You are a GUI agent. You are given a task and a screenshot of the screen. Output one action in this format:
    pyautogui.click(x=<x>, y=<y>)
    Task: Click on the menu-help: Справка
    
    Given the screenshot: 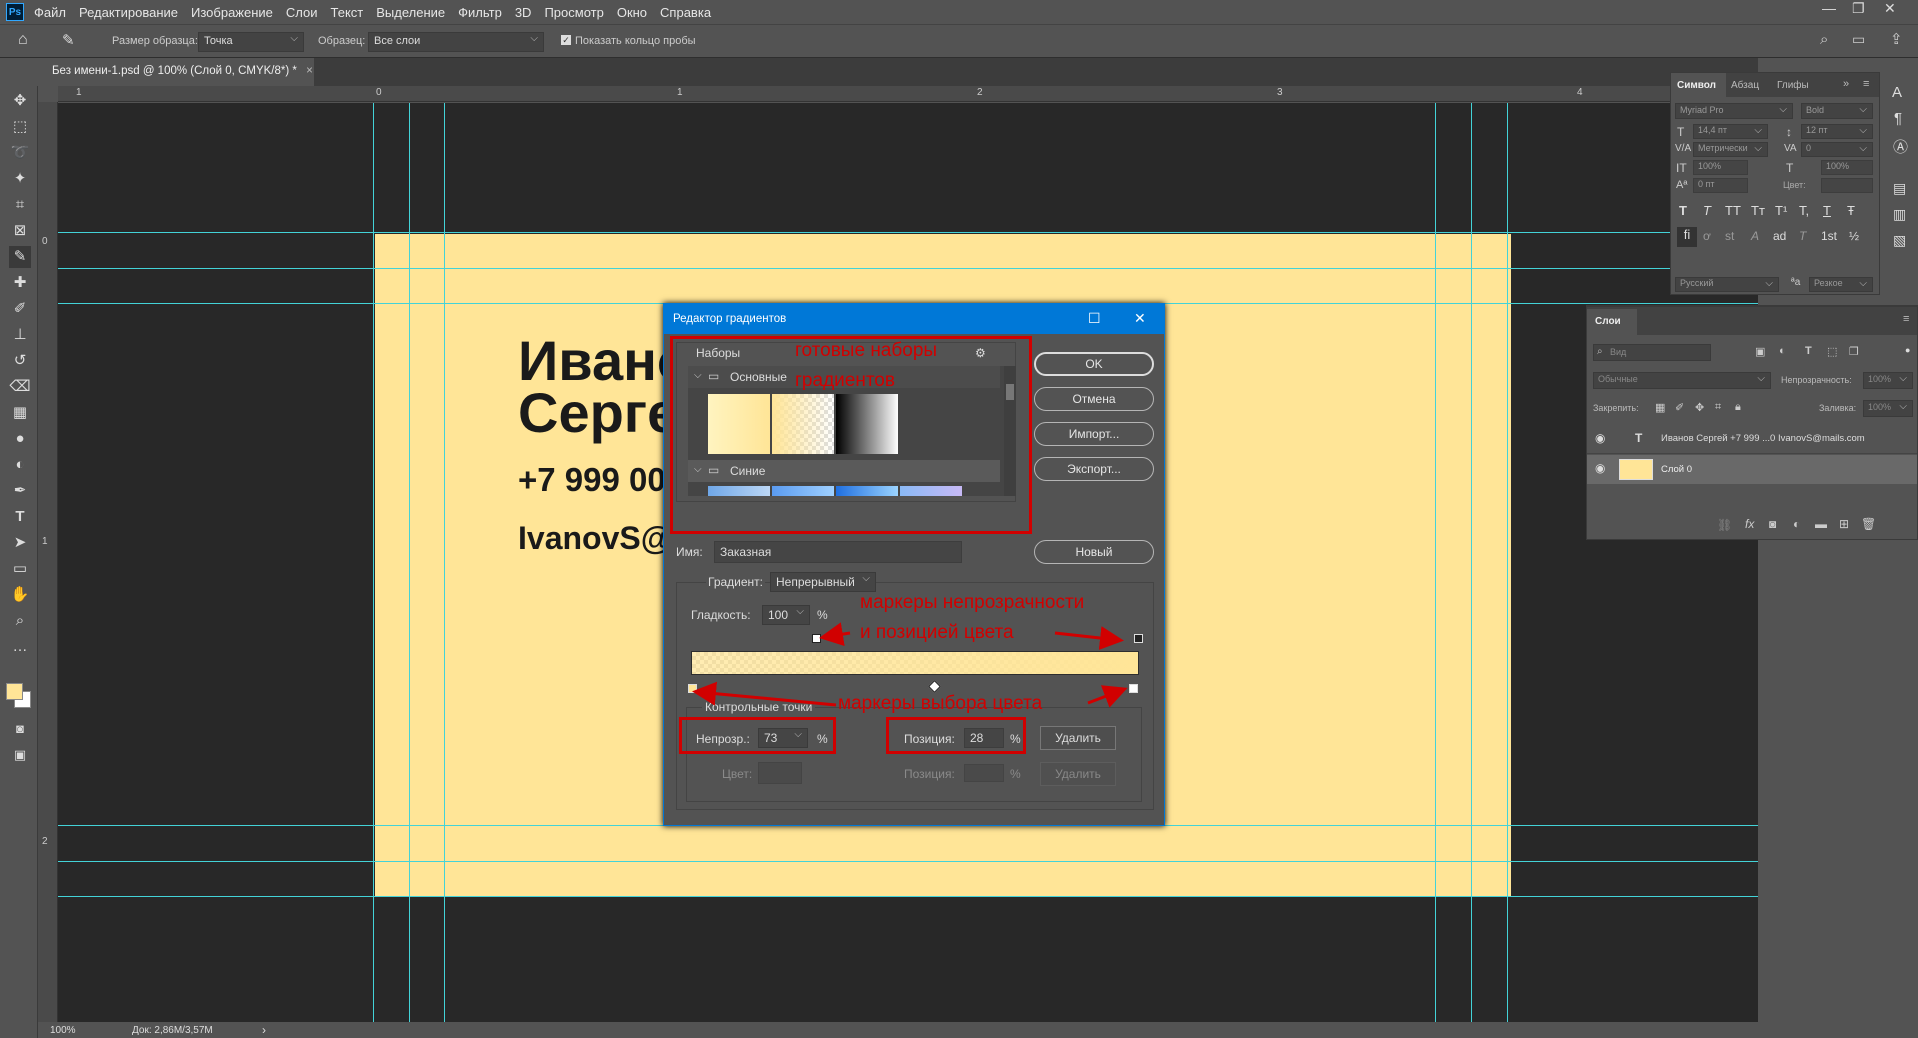 What is the action you would take?
    pyautogui.click(x=685, y=12)
    